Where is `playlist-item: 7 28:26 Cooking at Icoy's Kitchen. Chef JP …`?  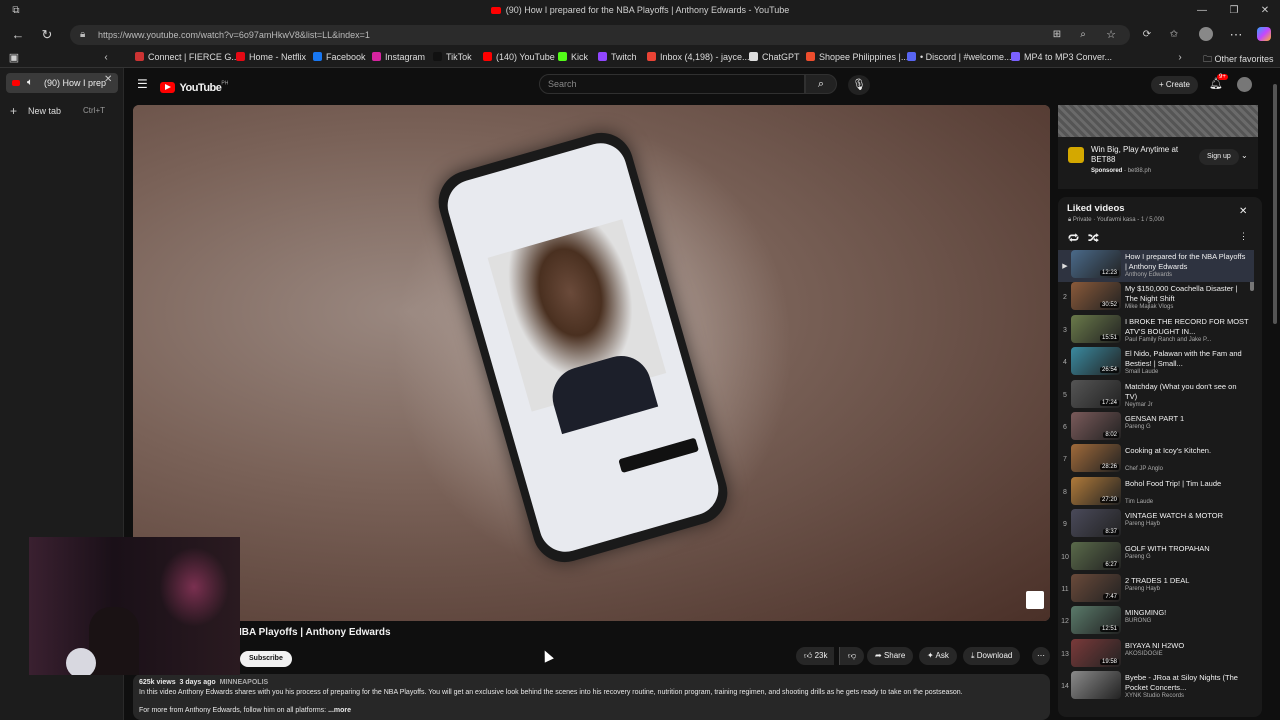
playlist-item: 7 28:26 Cooking at Icoy's Kitchen. Chef JP … is located at coordinates (1156, 460).